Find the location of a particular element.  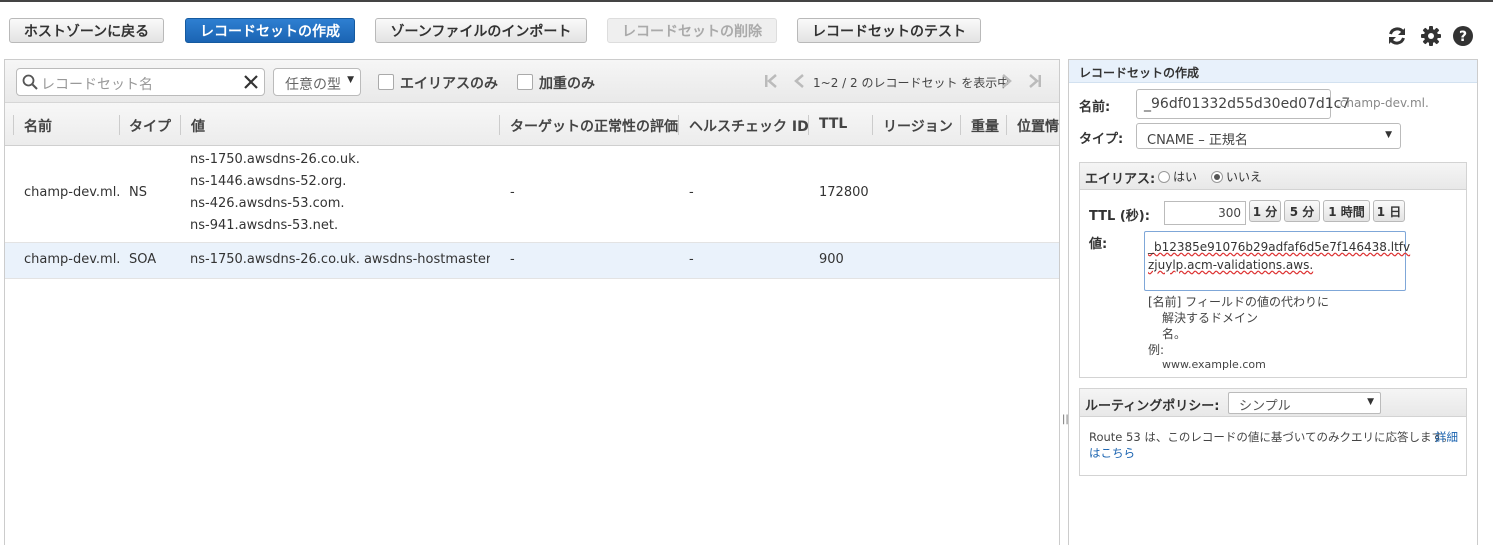

record-value: ns-426.awsdns-53.com. is located at coordinates (267, 203).